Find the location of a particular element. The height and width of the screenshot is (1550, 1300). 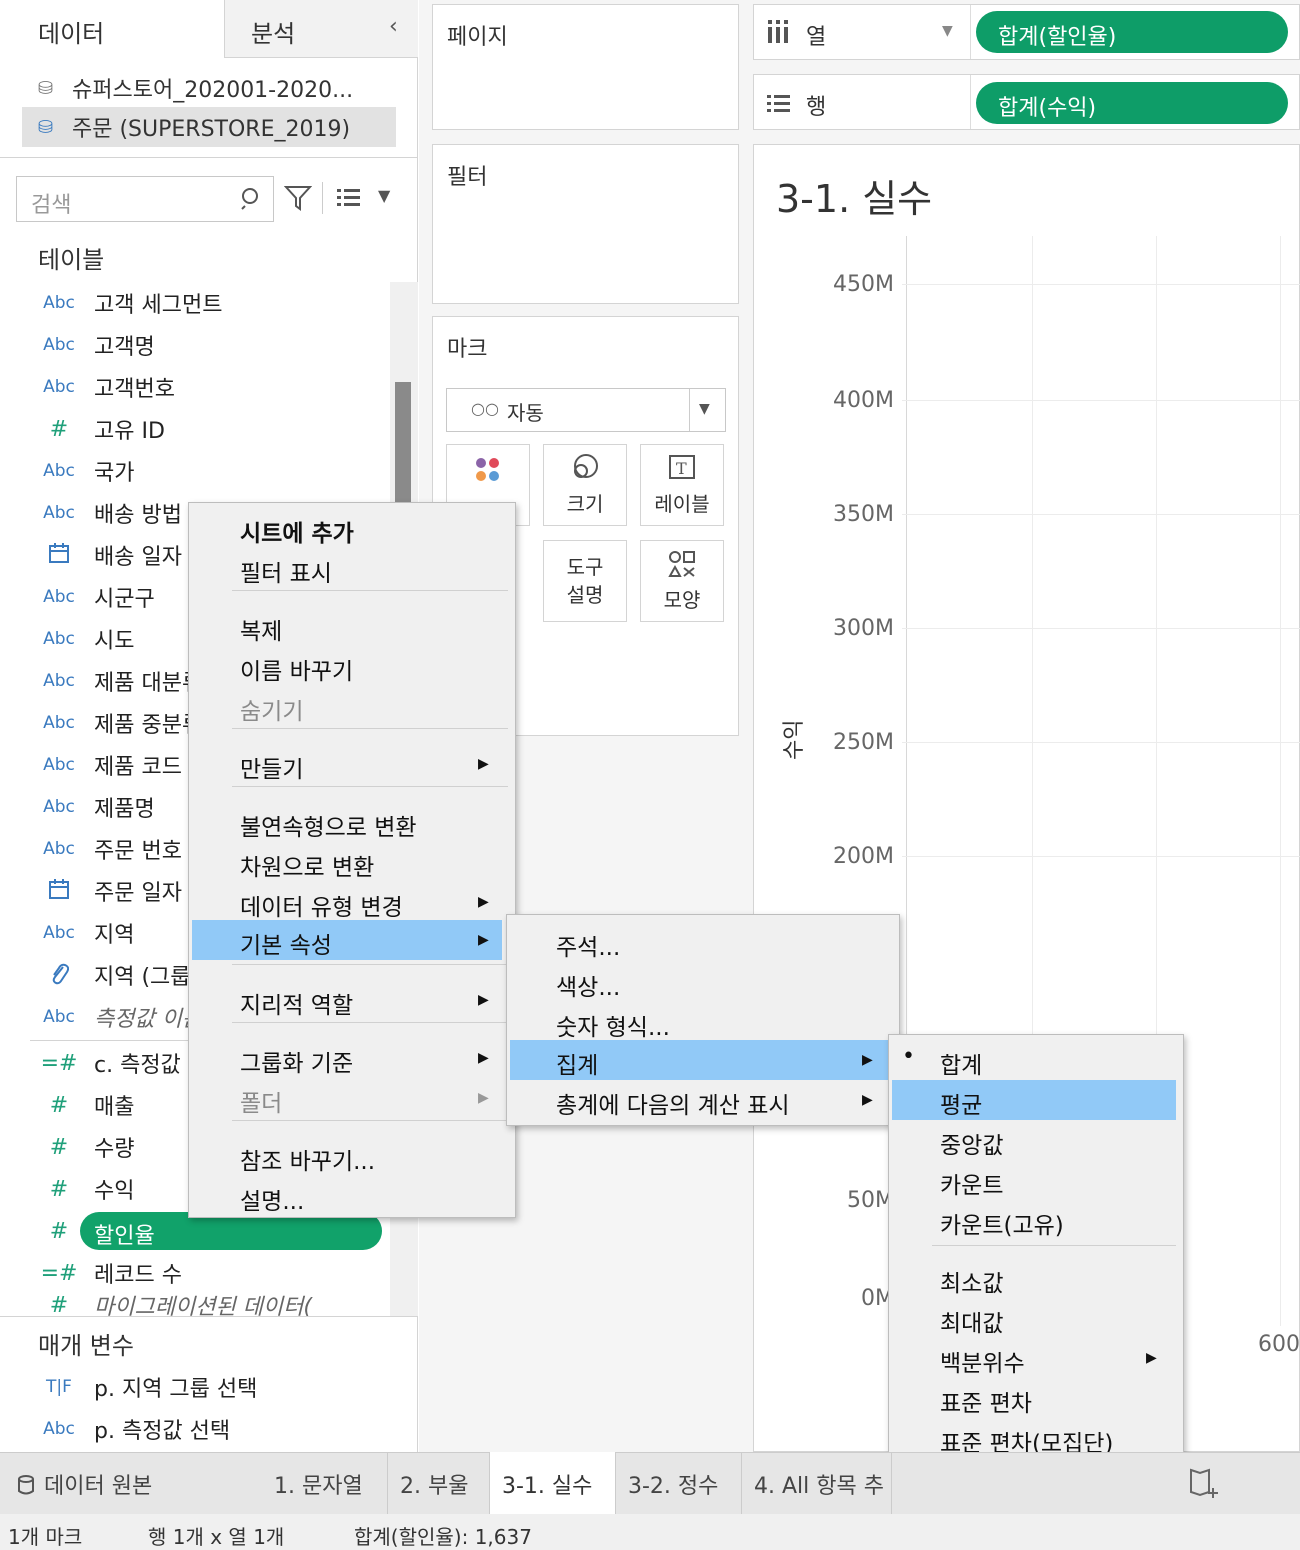

field-label: 배송 방법 is located at coordinates (138, 515).